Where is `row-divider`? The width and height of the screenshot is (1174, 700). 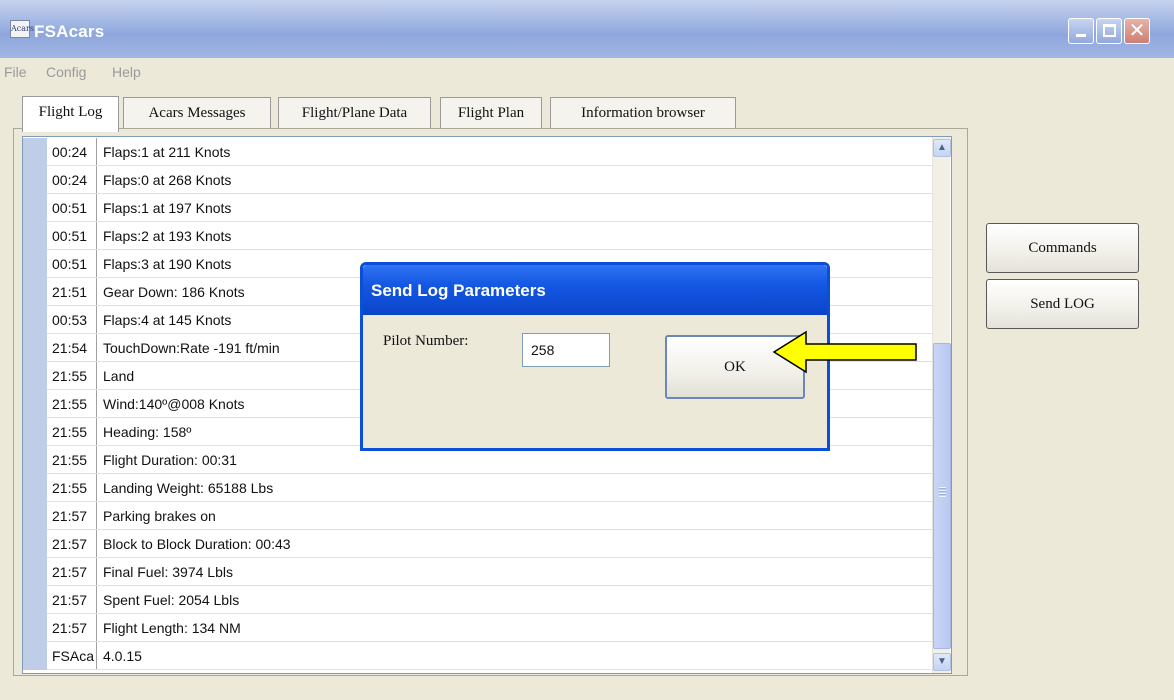
row-divider is located at coordinates (490, 669).